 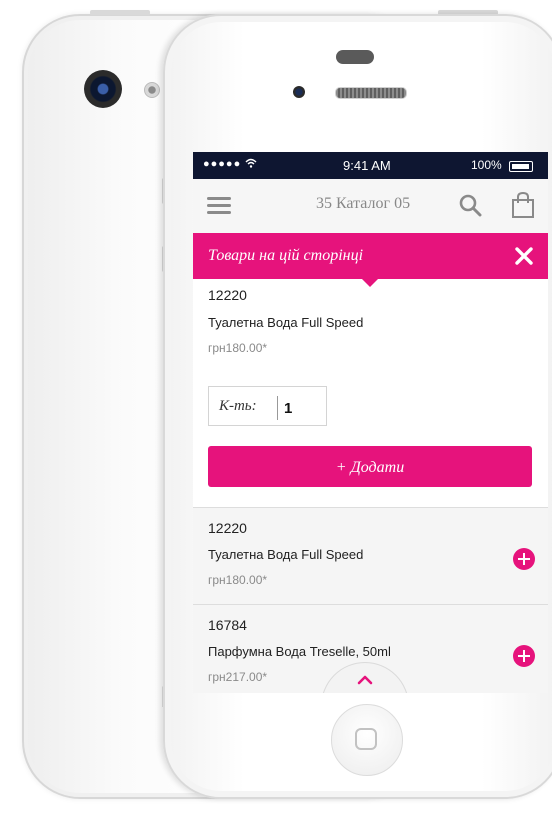 I want to click on sleep-button, so click(x=120, y=12).